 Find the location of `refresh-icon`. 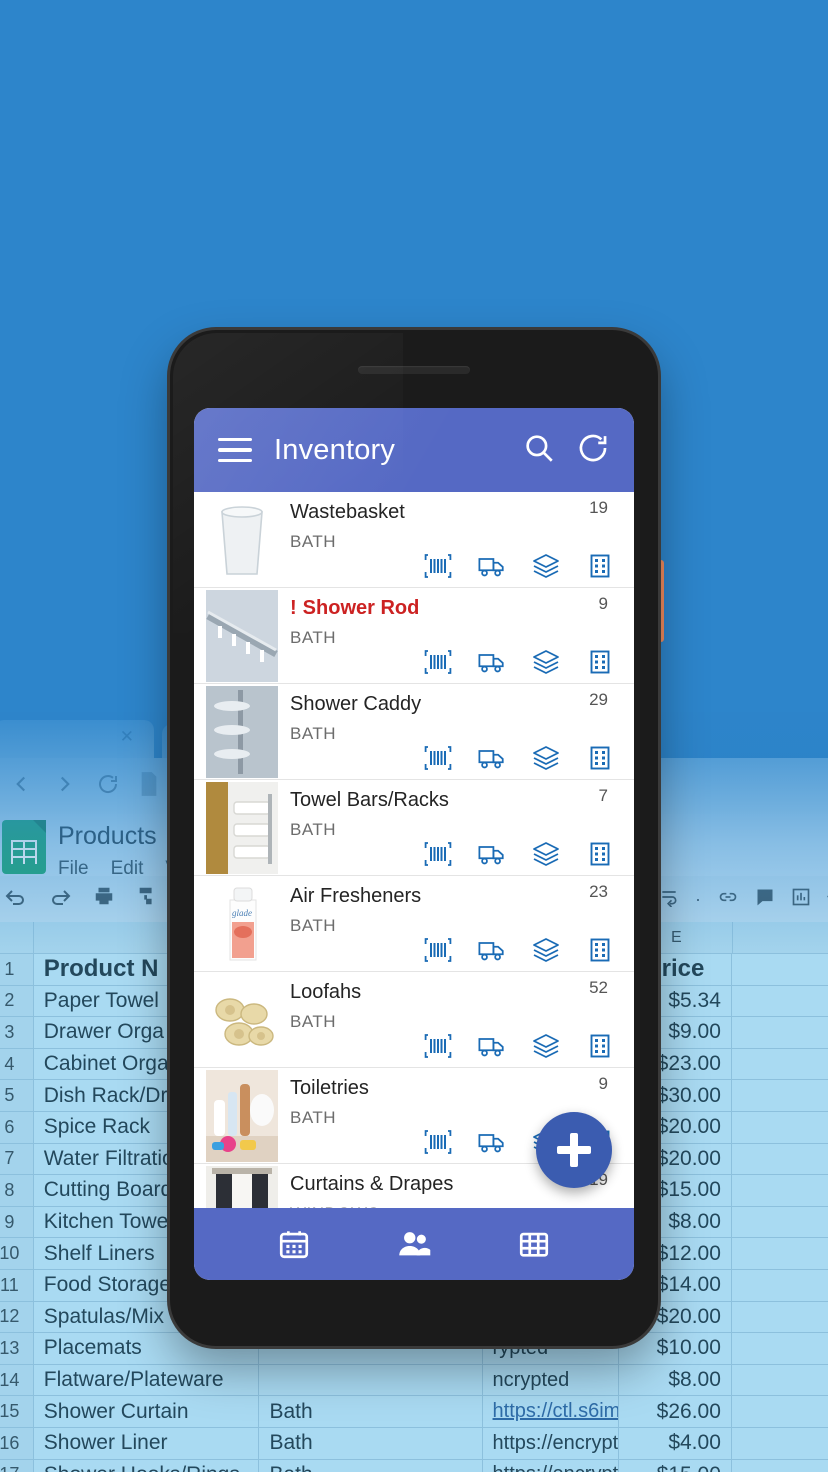

refresh-icon is located at coordinates (593, 450).